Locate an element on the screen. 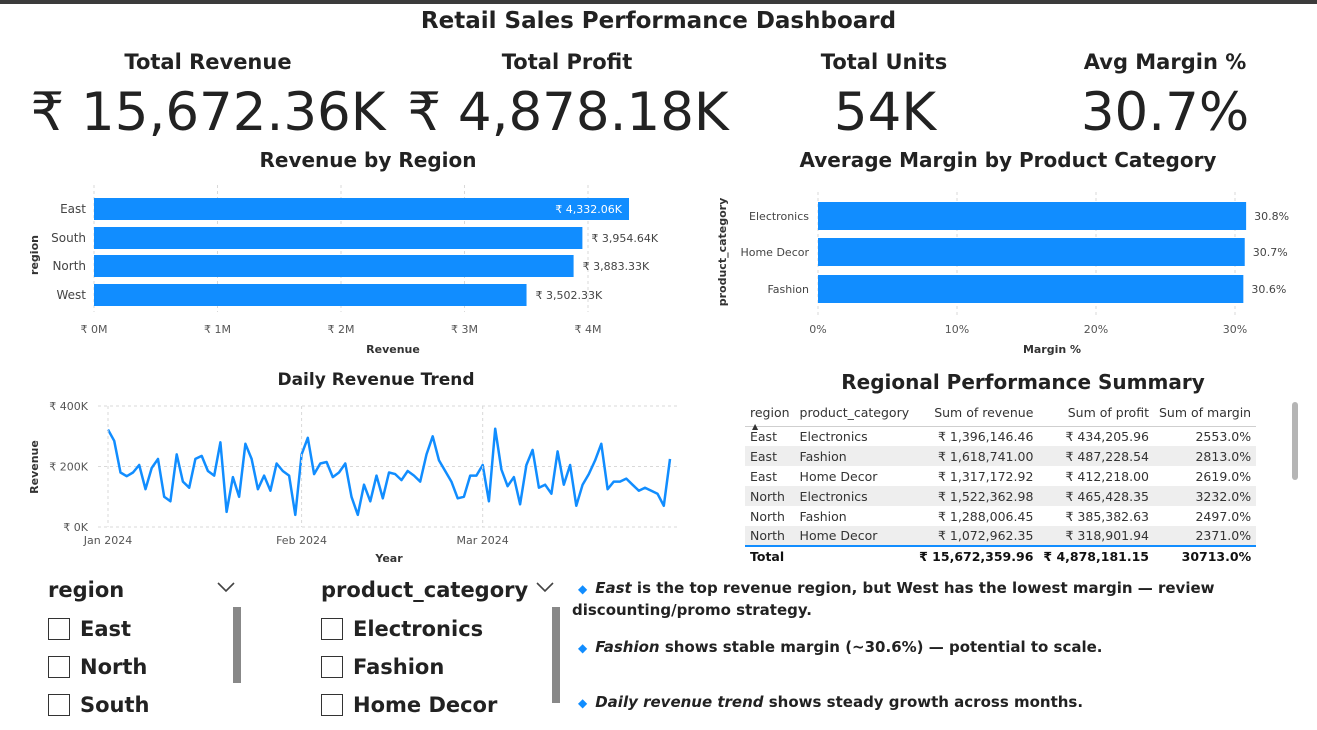  x-tick-label: Mar 2024 is located at coordinates (483, 540).